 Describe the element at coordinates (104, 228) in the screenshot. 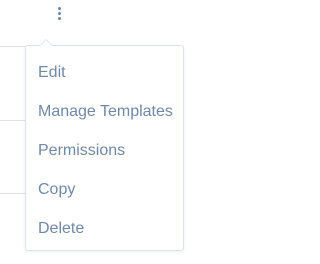

I see `menu-item-delete: Delete` at that location.